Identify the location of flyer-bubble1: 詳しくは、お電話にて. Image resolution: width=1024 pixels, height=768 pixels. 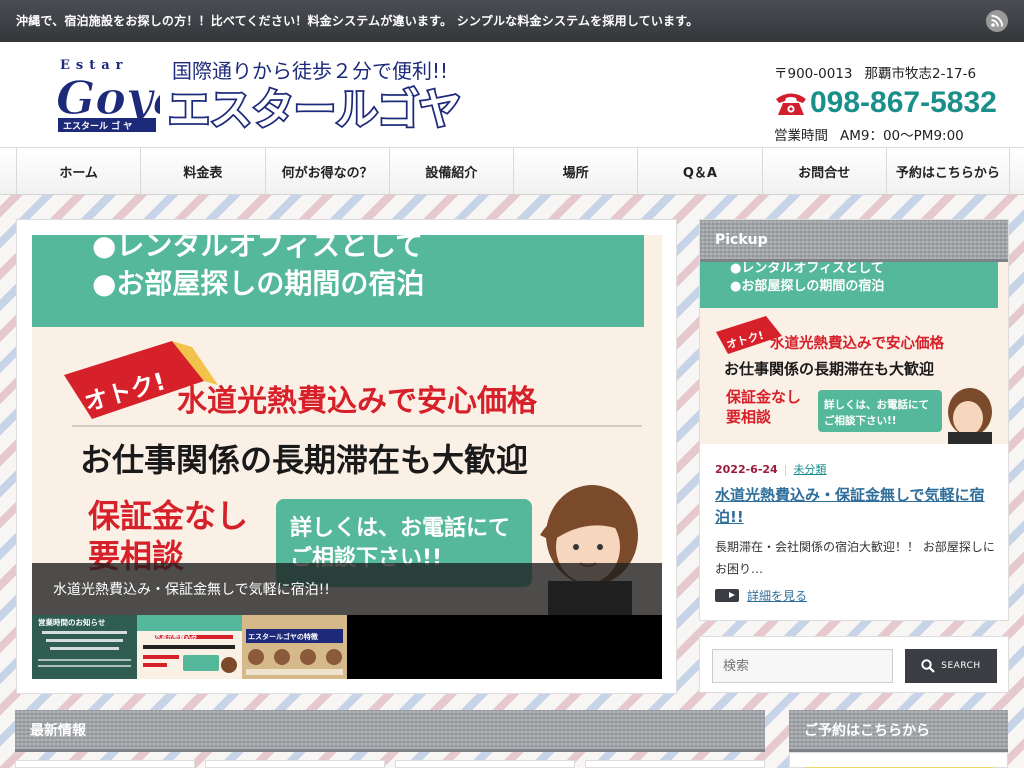
(400, 528).